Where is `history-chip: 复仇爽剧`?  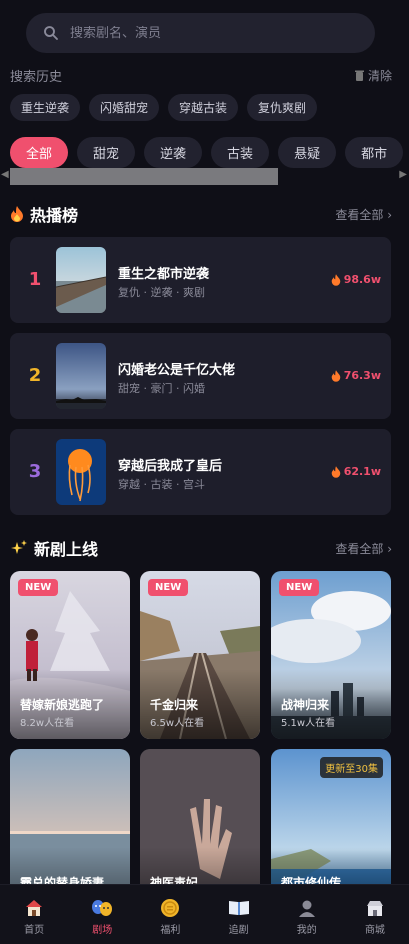
history-chip: 复仇爽剧 is located at coordinates (282, 107).